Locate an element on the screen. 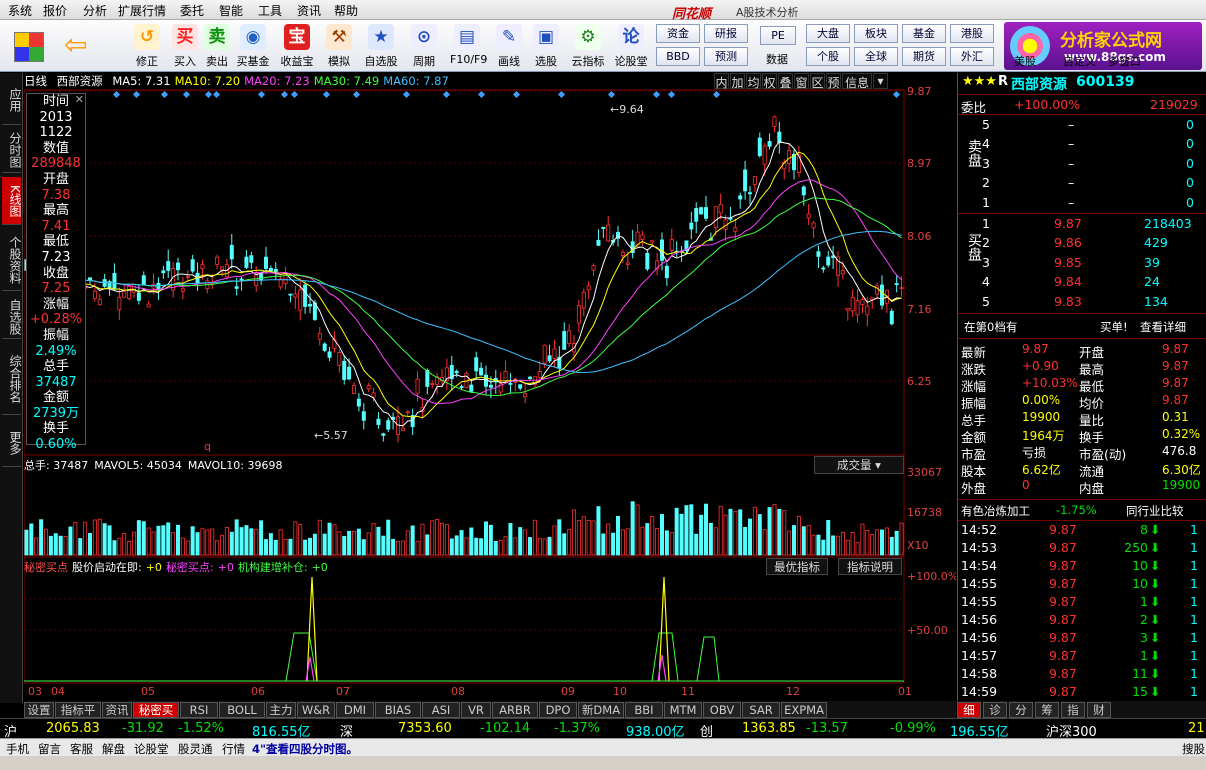 The image size is (1206, 770). menu-item: 帮助 is located at coordinates (346, 10).